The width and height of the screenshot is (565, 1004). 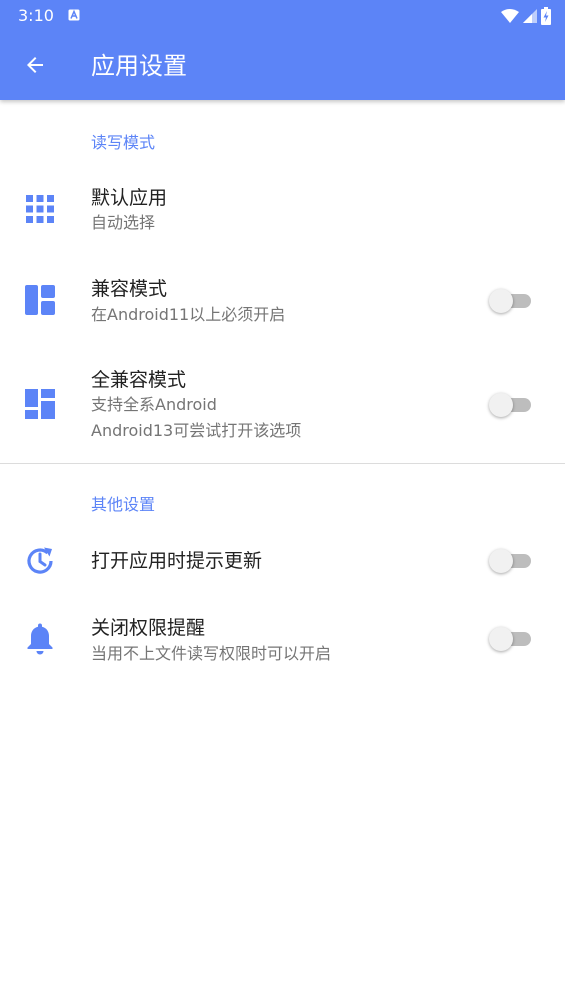 I want to click on pref-title: 默认应用, so click(x=129, y=198).